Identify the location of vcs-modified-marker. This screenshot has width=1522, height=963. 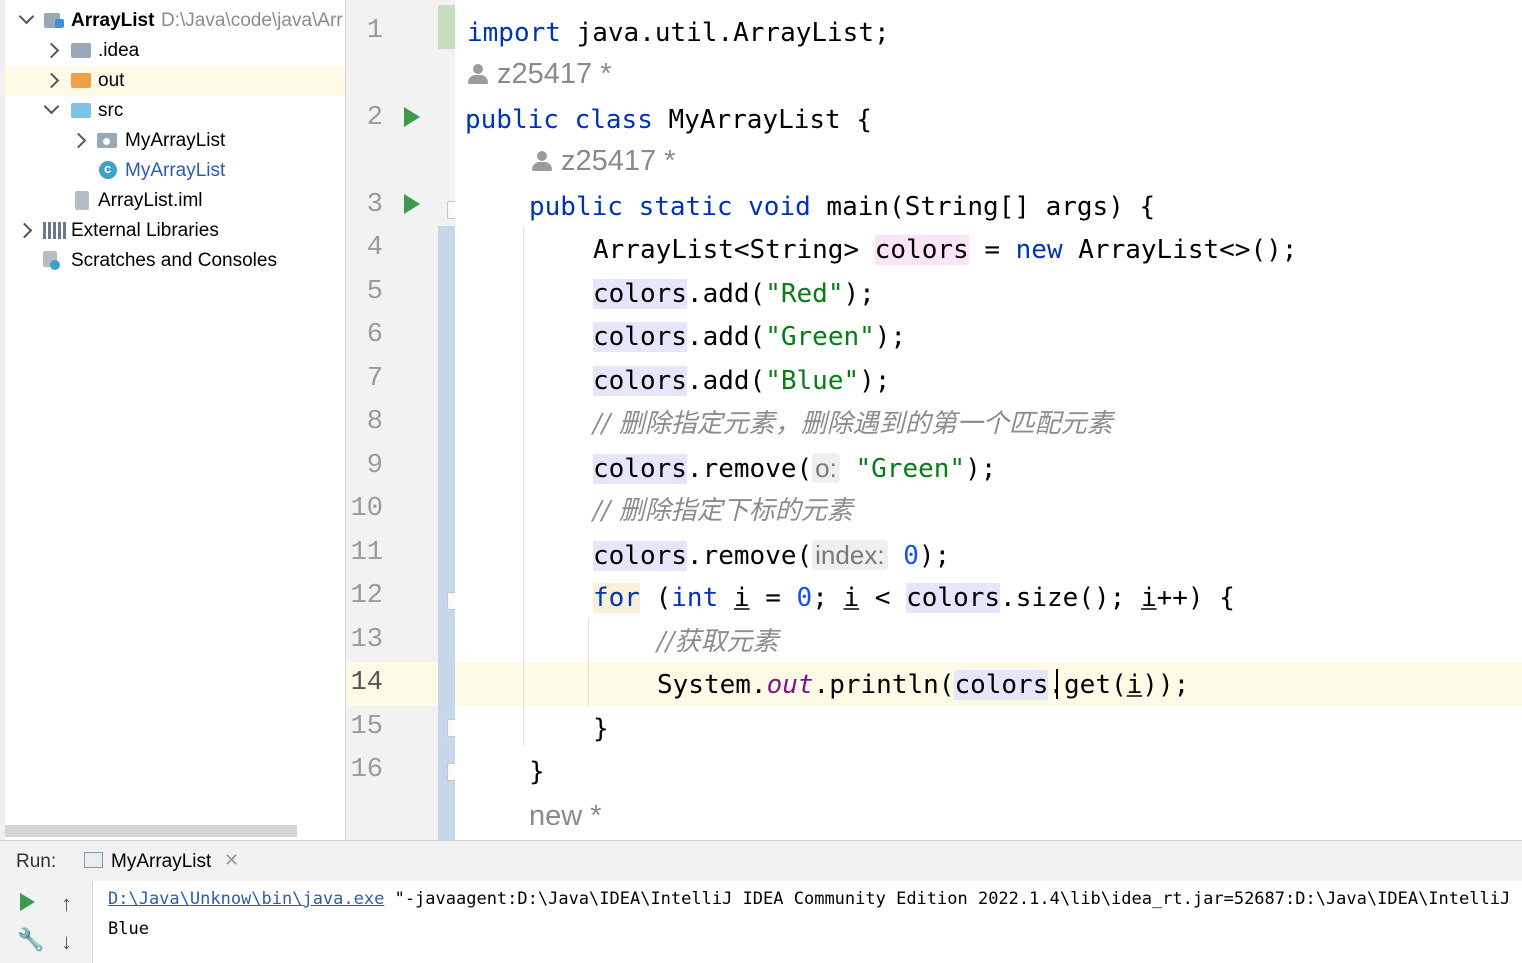
(446, 27).